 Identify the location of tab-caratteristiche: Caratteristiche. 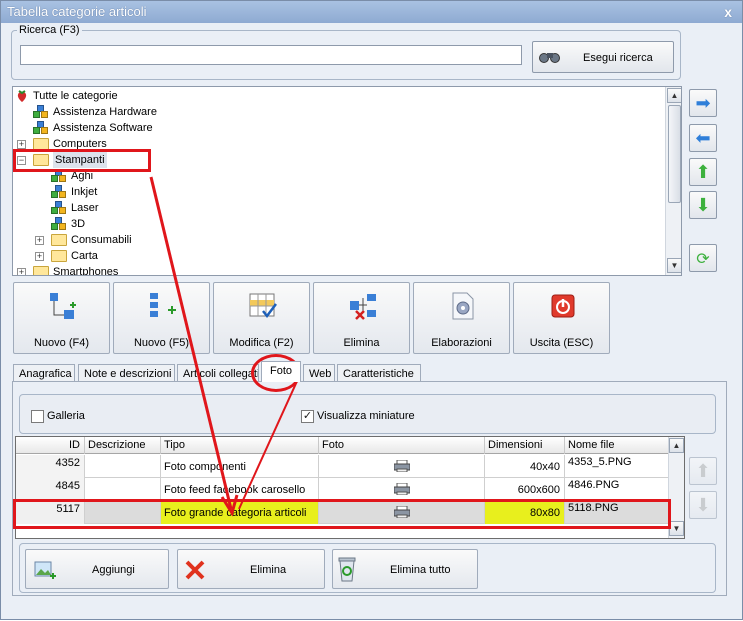
(379, 373).